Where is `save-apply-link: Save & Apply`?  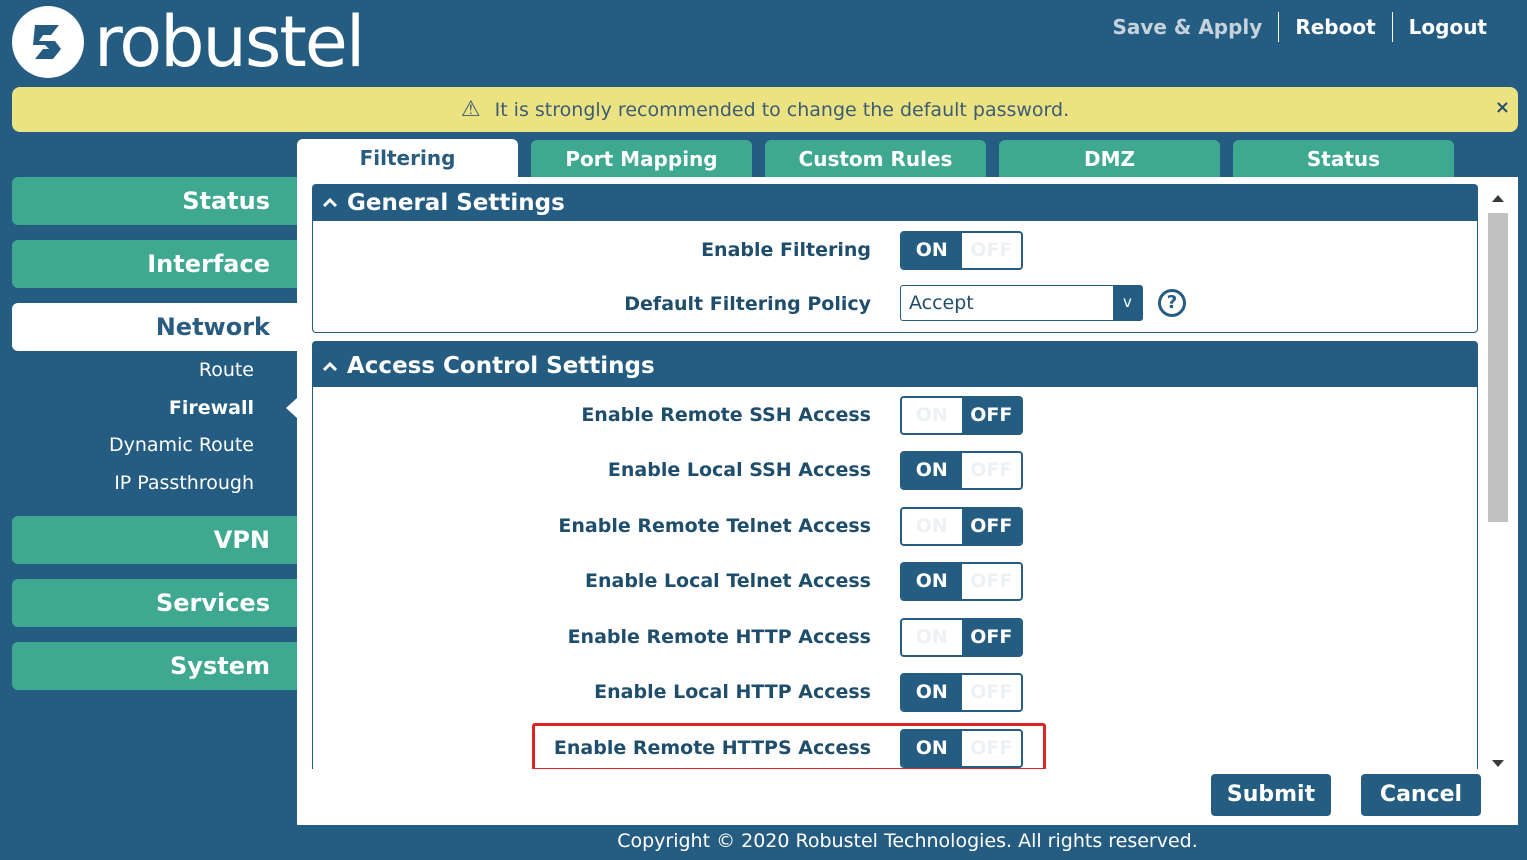 save-apply-link: Save & Apply is located at coordinates (1187, 27).